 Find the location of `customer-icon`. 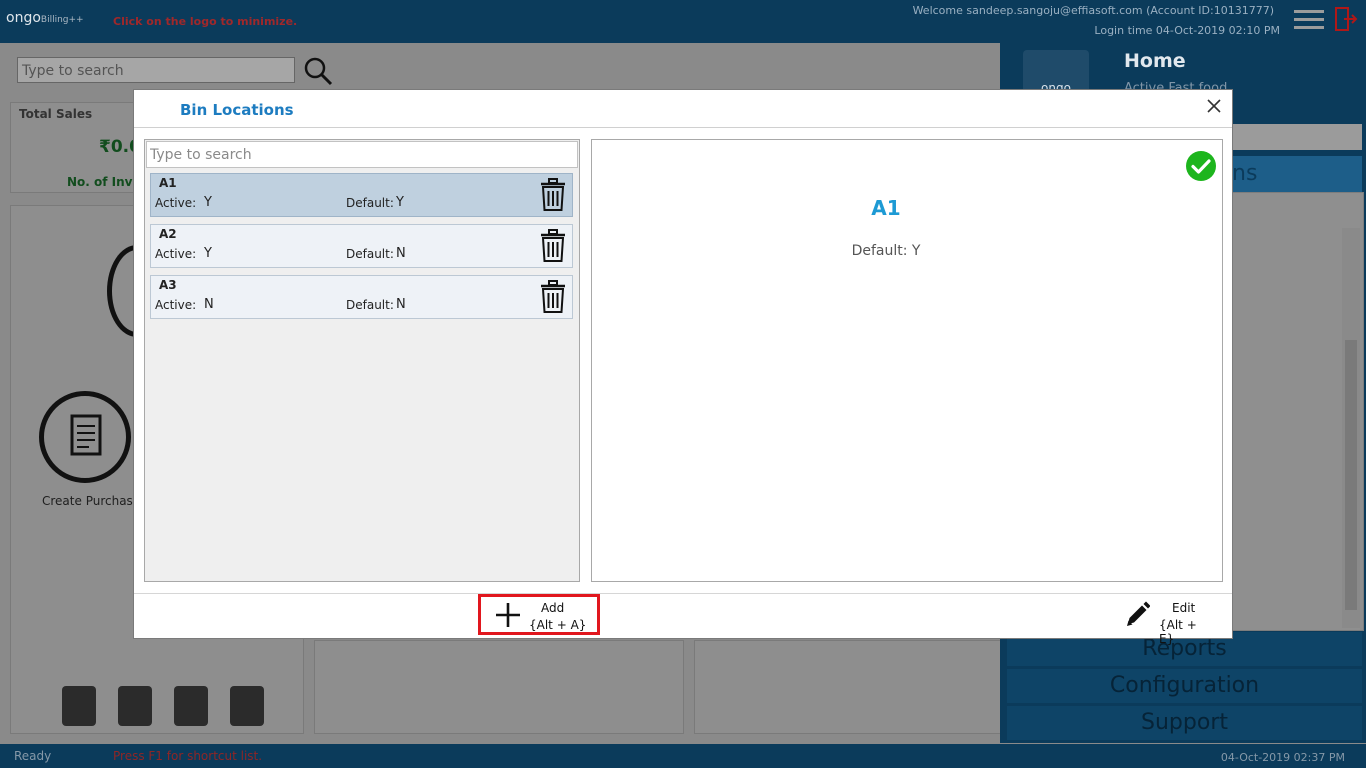

customer-icon is located at coordinates (79, 706).